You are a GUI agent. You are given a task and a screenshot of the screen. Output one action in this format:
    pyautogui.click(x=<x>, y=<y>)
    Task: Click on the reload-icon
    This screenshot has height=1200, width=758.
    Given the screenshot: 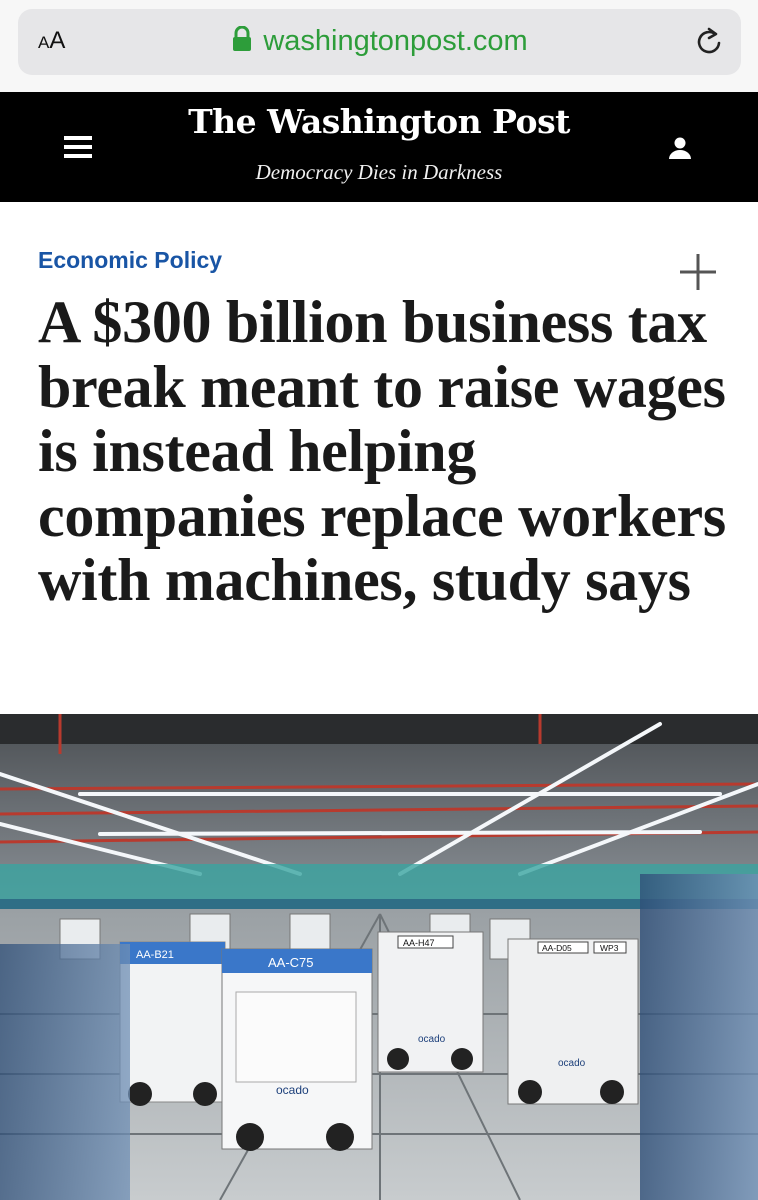 What is the action you would take?
    pyautogui.click(x=709, y=42)
    